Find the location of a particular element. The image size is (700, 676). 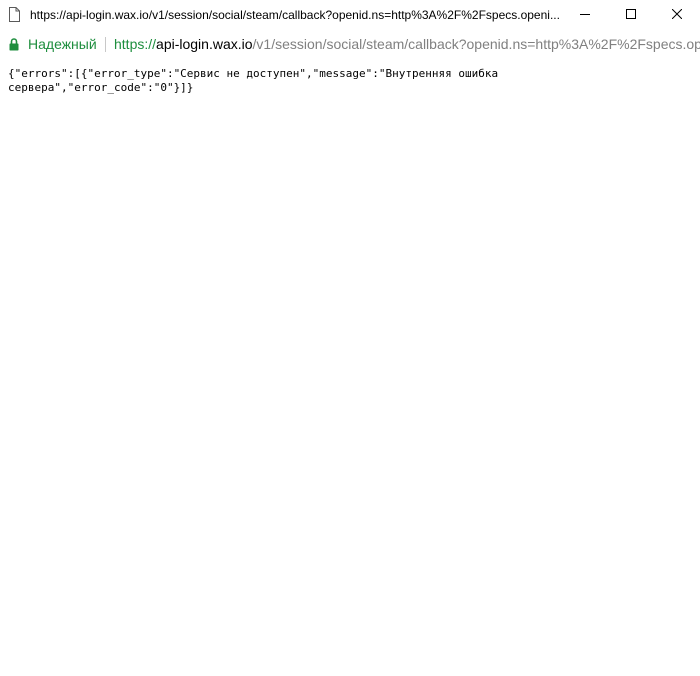

secure-label: Надежный is located at coordinates (62, 44).